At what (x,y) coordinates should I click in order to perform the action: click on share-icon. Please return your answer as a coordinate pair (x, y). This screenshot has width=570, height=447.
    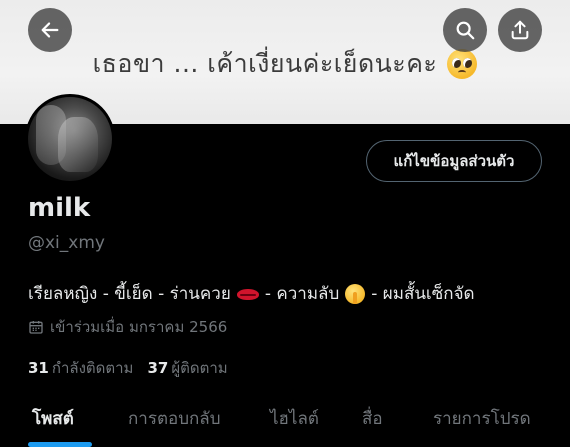
    Looking at the image, I should click on (520, 30).